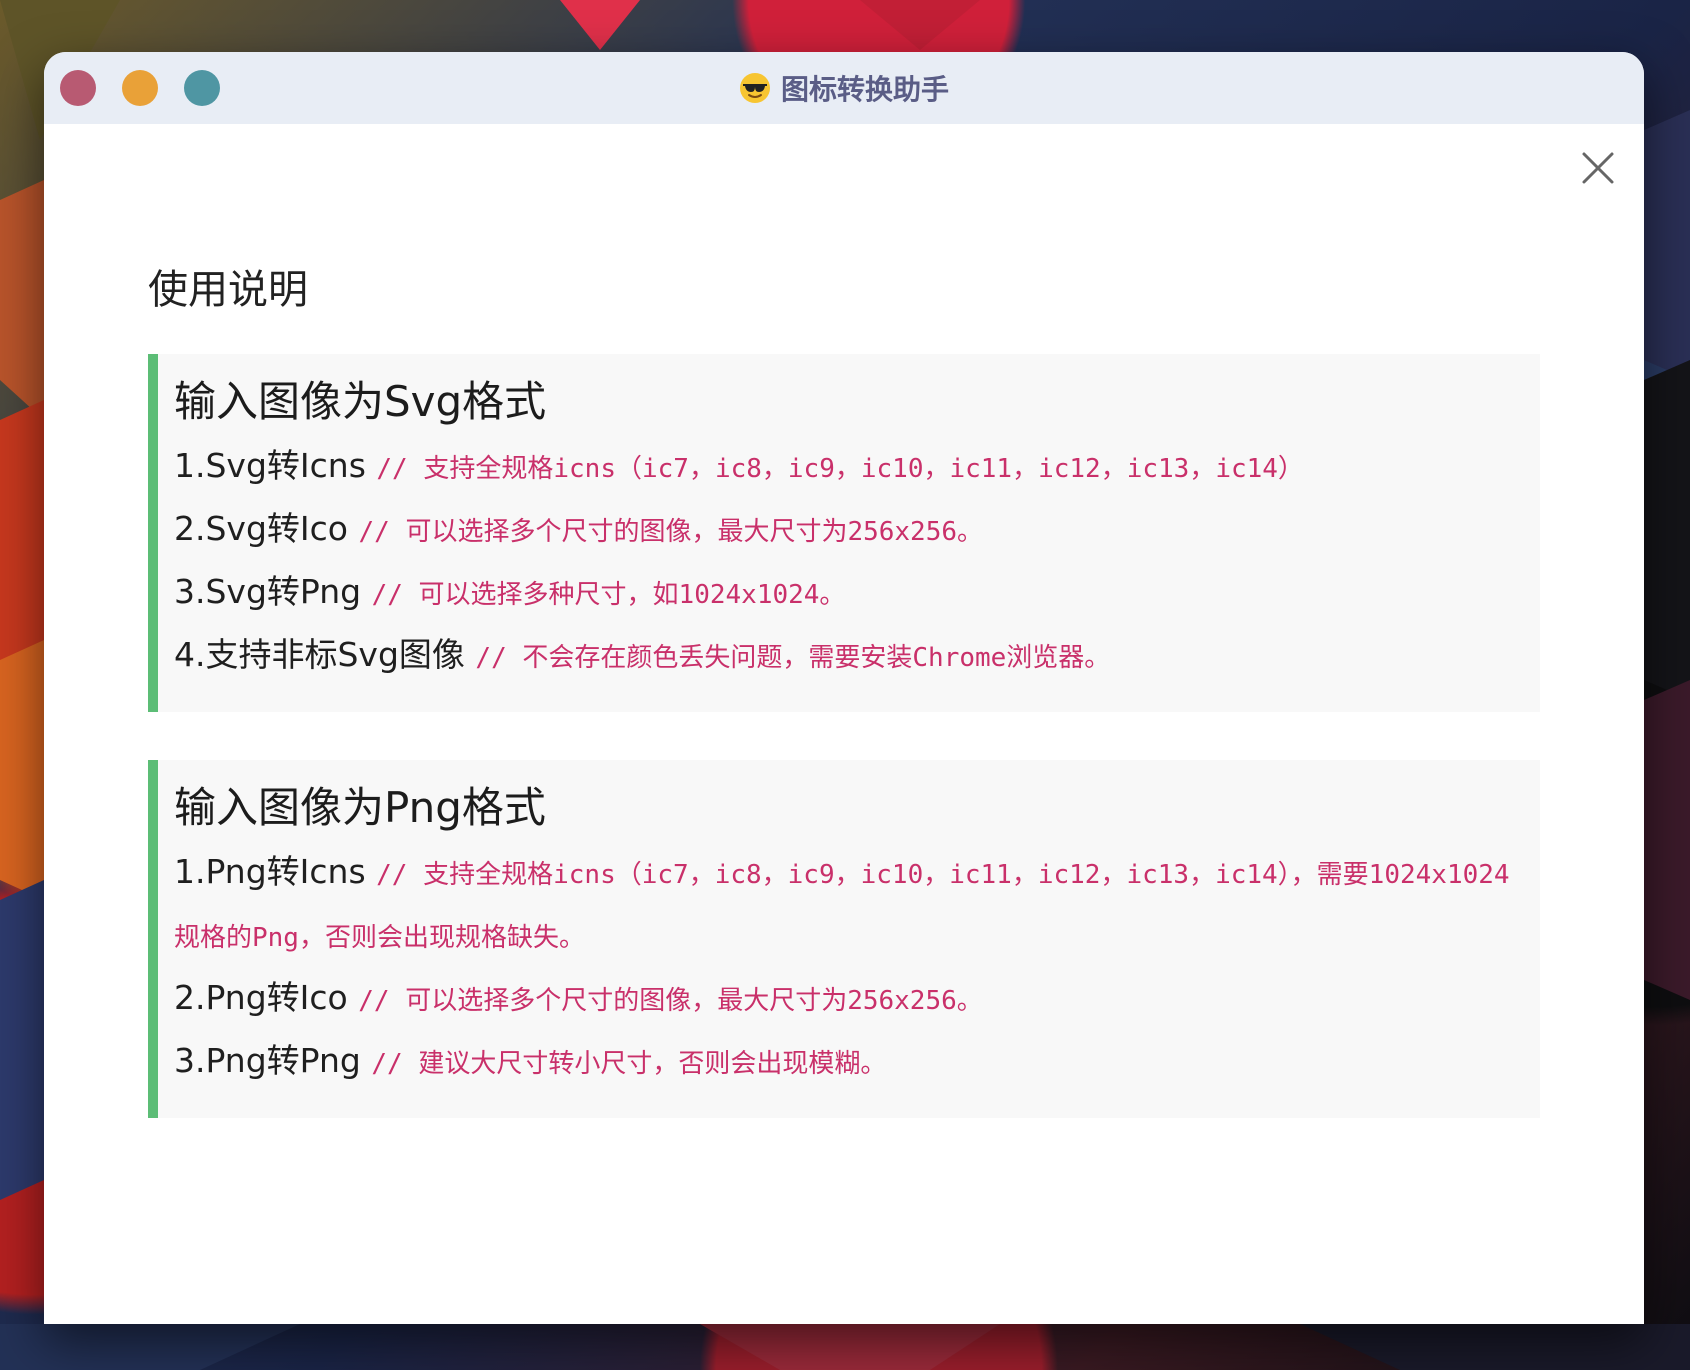 Image resolution: width=1690 pixels, height=1370 pixels. What do you see at coordinates (629, 1064) in the screenshot?
I see `item-comment: // 建议大尺寸转小尺寸，否则会出现模糊。` at bounding box center [629, 1064].